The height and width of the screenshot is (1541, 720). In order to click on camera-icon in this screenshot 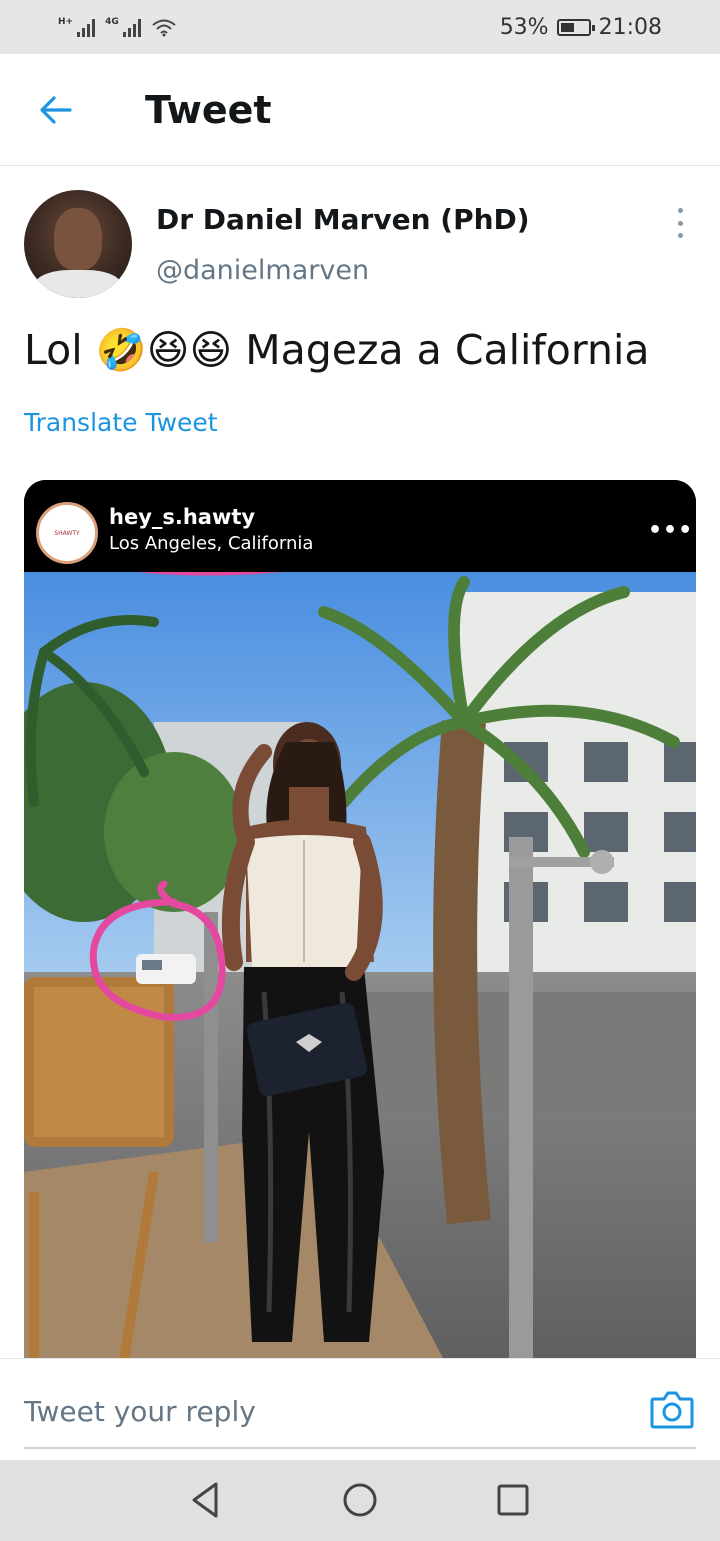, I will do `click(672, 1409)`.